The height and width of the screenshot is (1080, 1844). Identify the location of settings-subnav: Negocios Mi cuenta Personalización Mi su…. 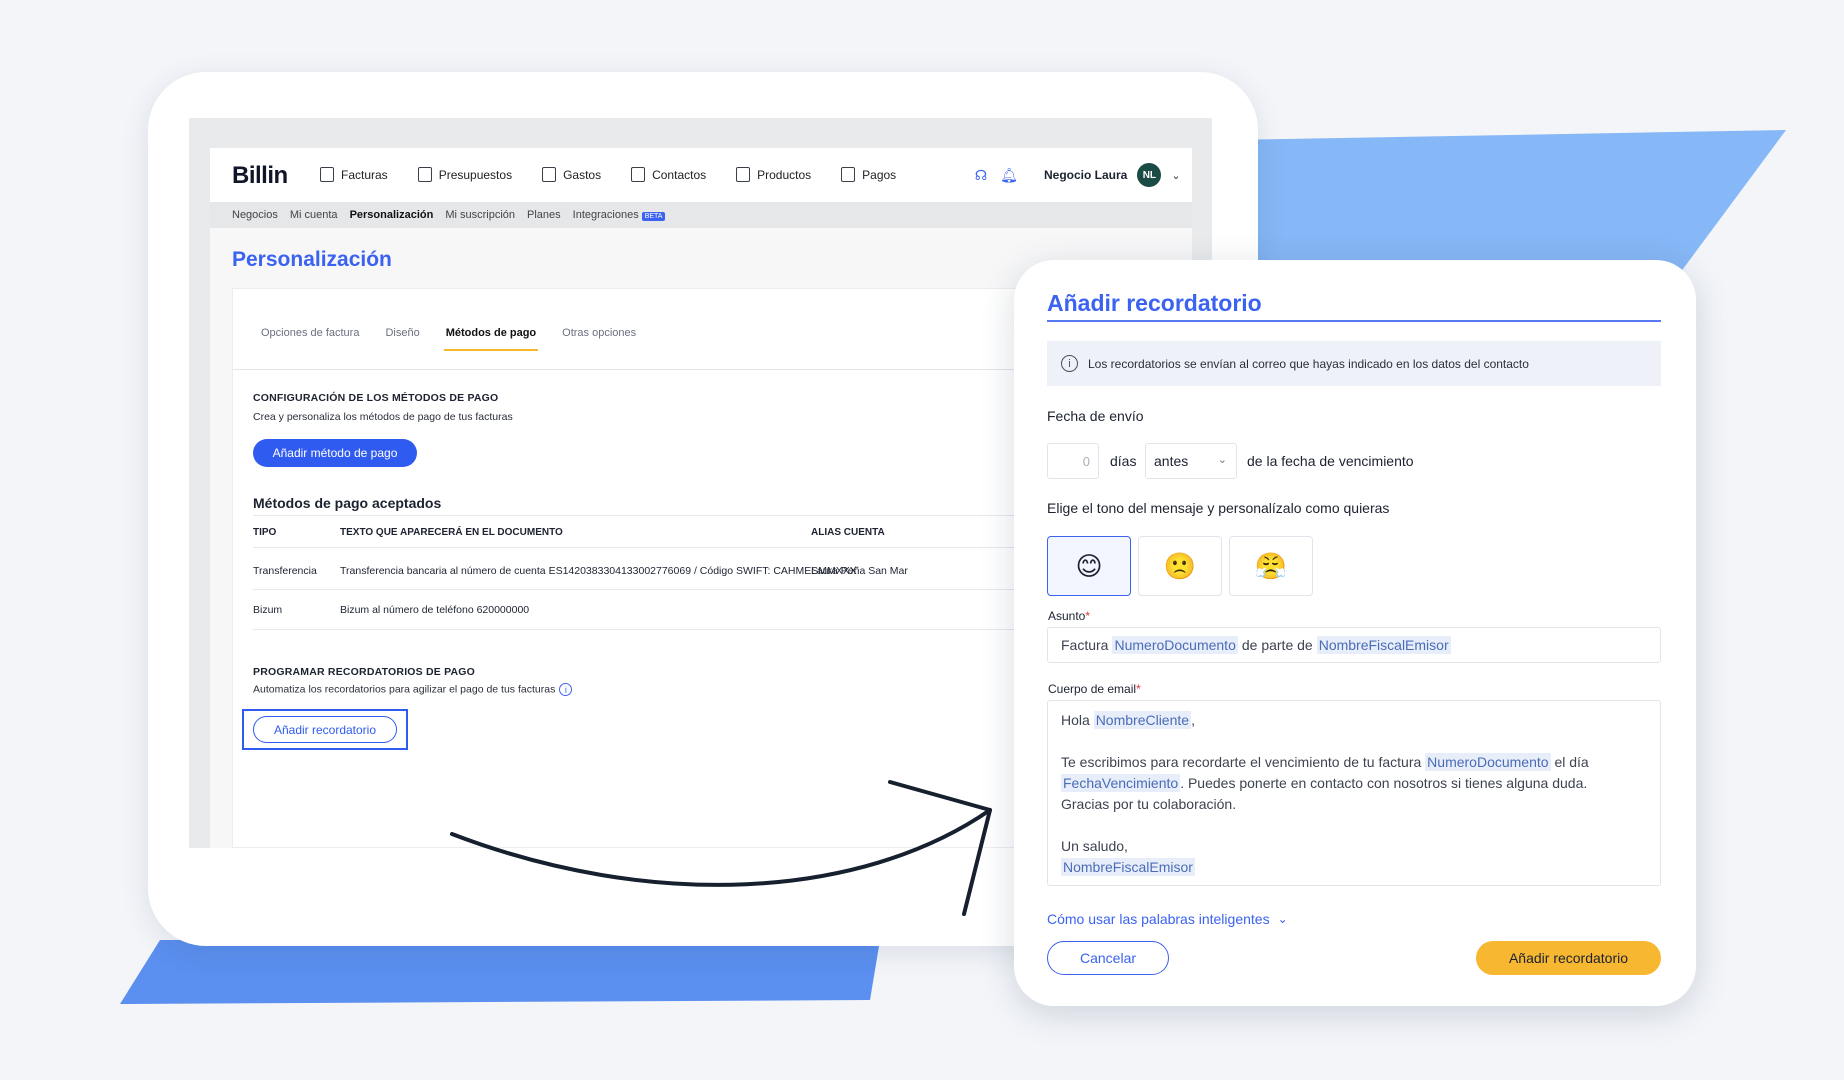
(701, 215).